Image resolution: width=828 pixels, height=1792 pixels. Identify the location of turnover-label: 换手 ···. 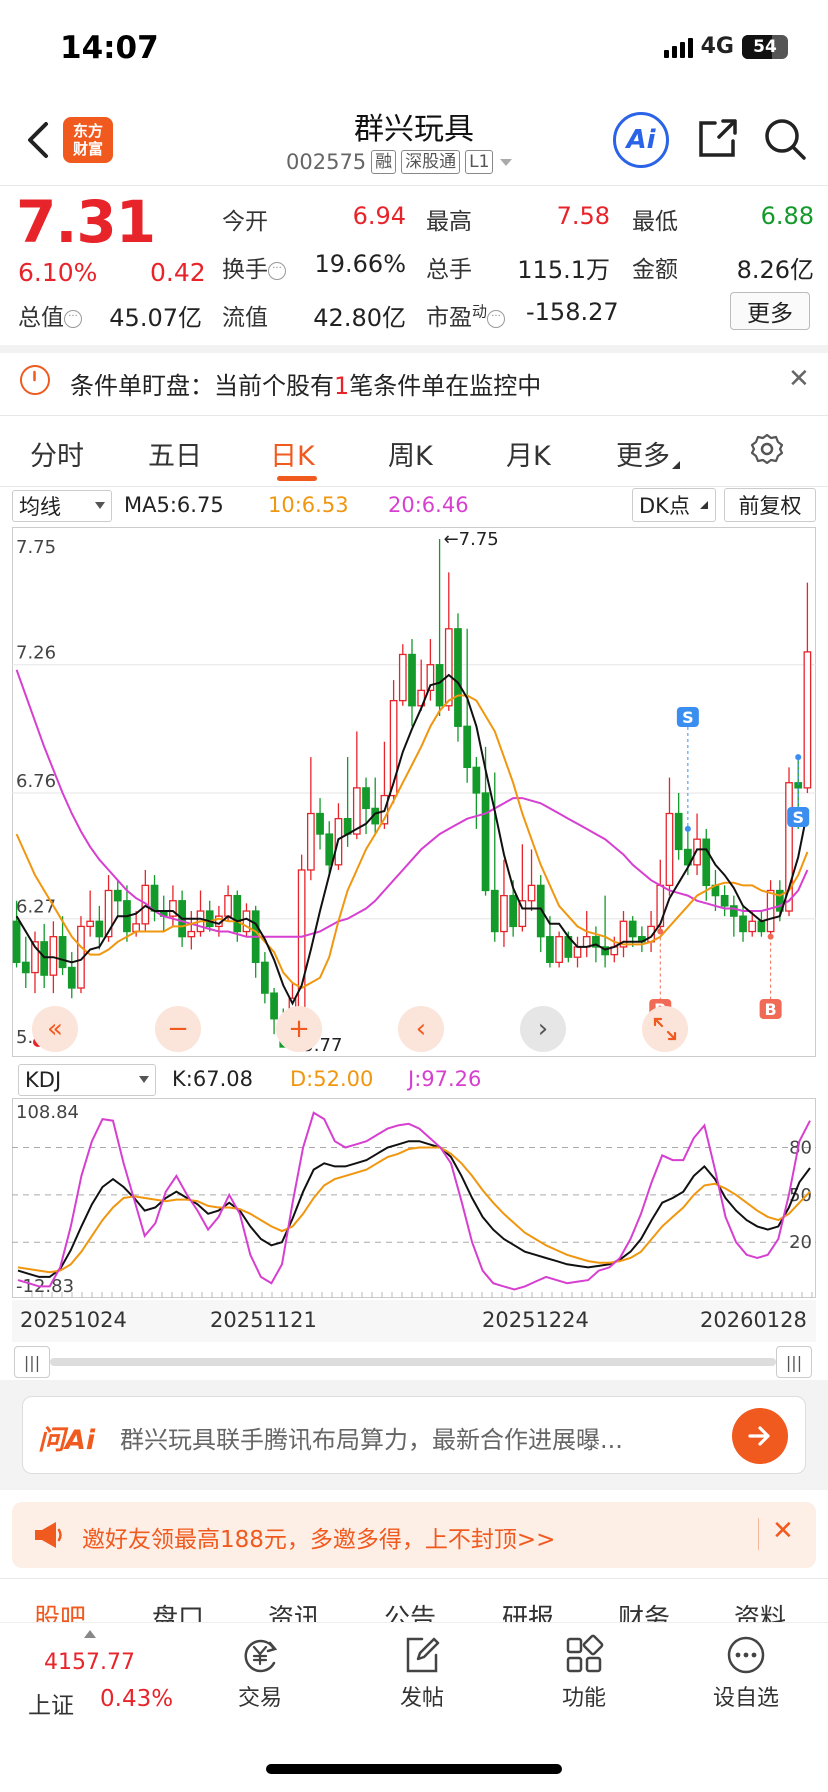
(254, 267).